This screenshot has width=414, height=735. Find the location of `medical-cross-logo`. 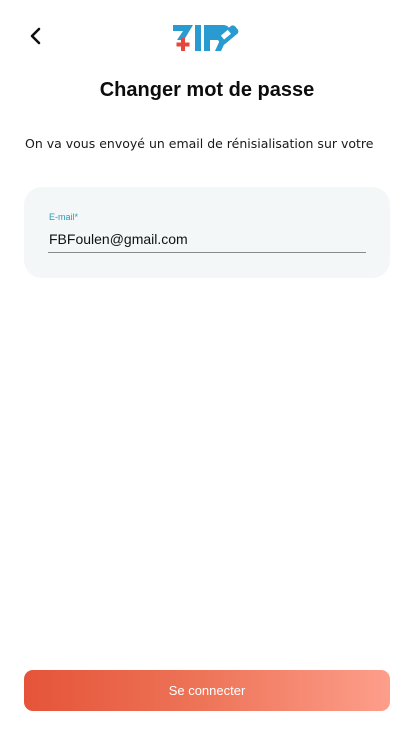

medical-cross-logo is located at coordinates (206, 38).